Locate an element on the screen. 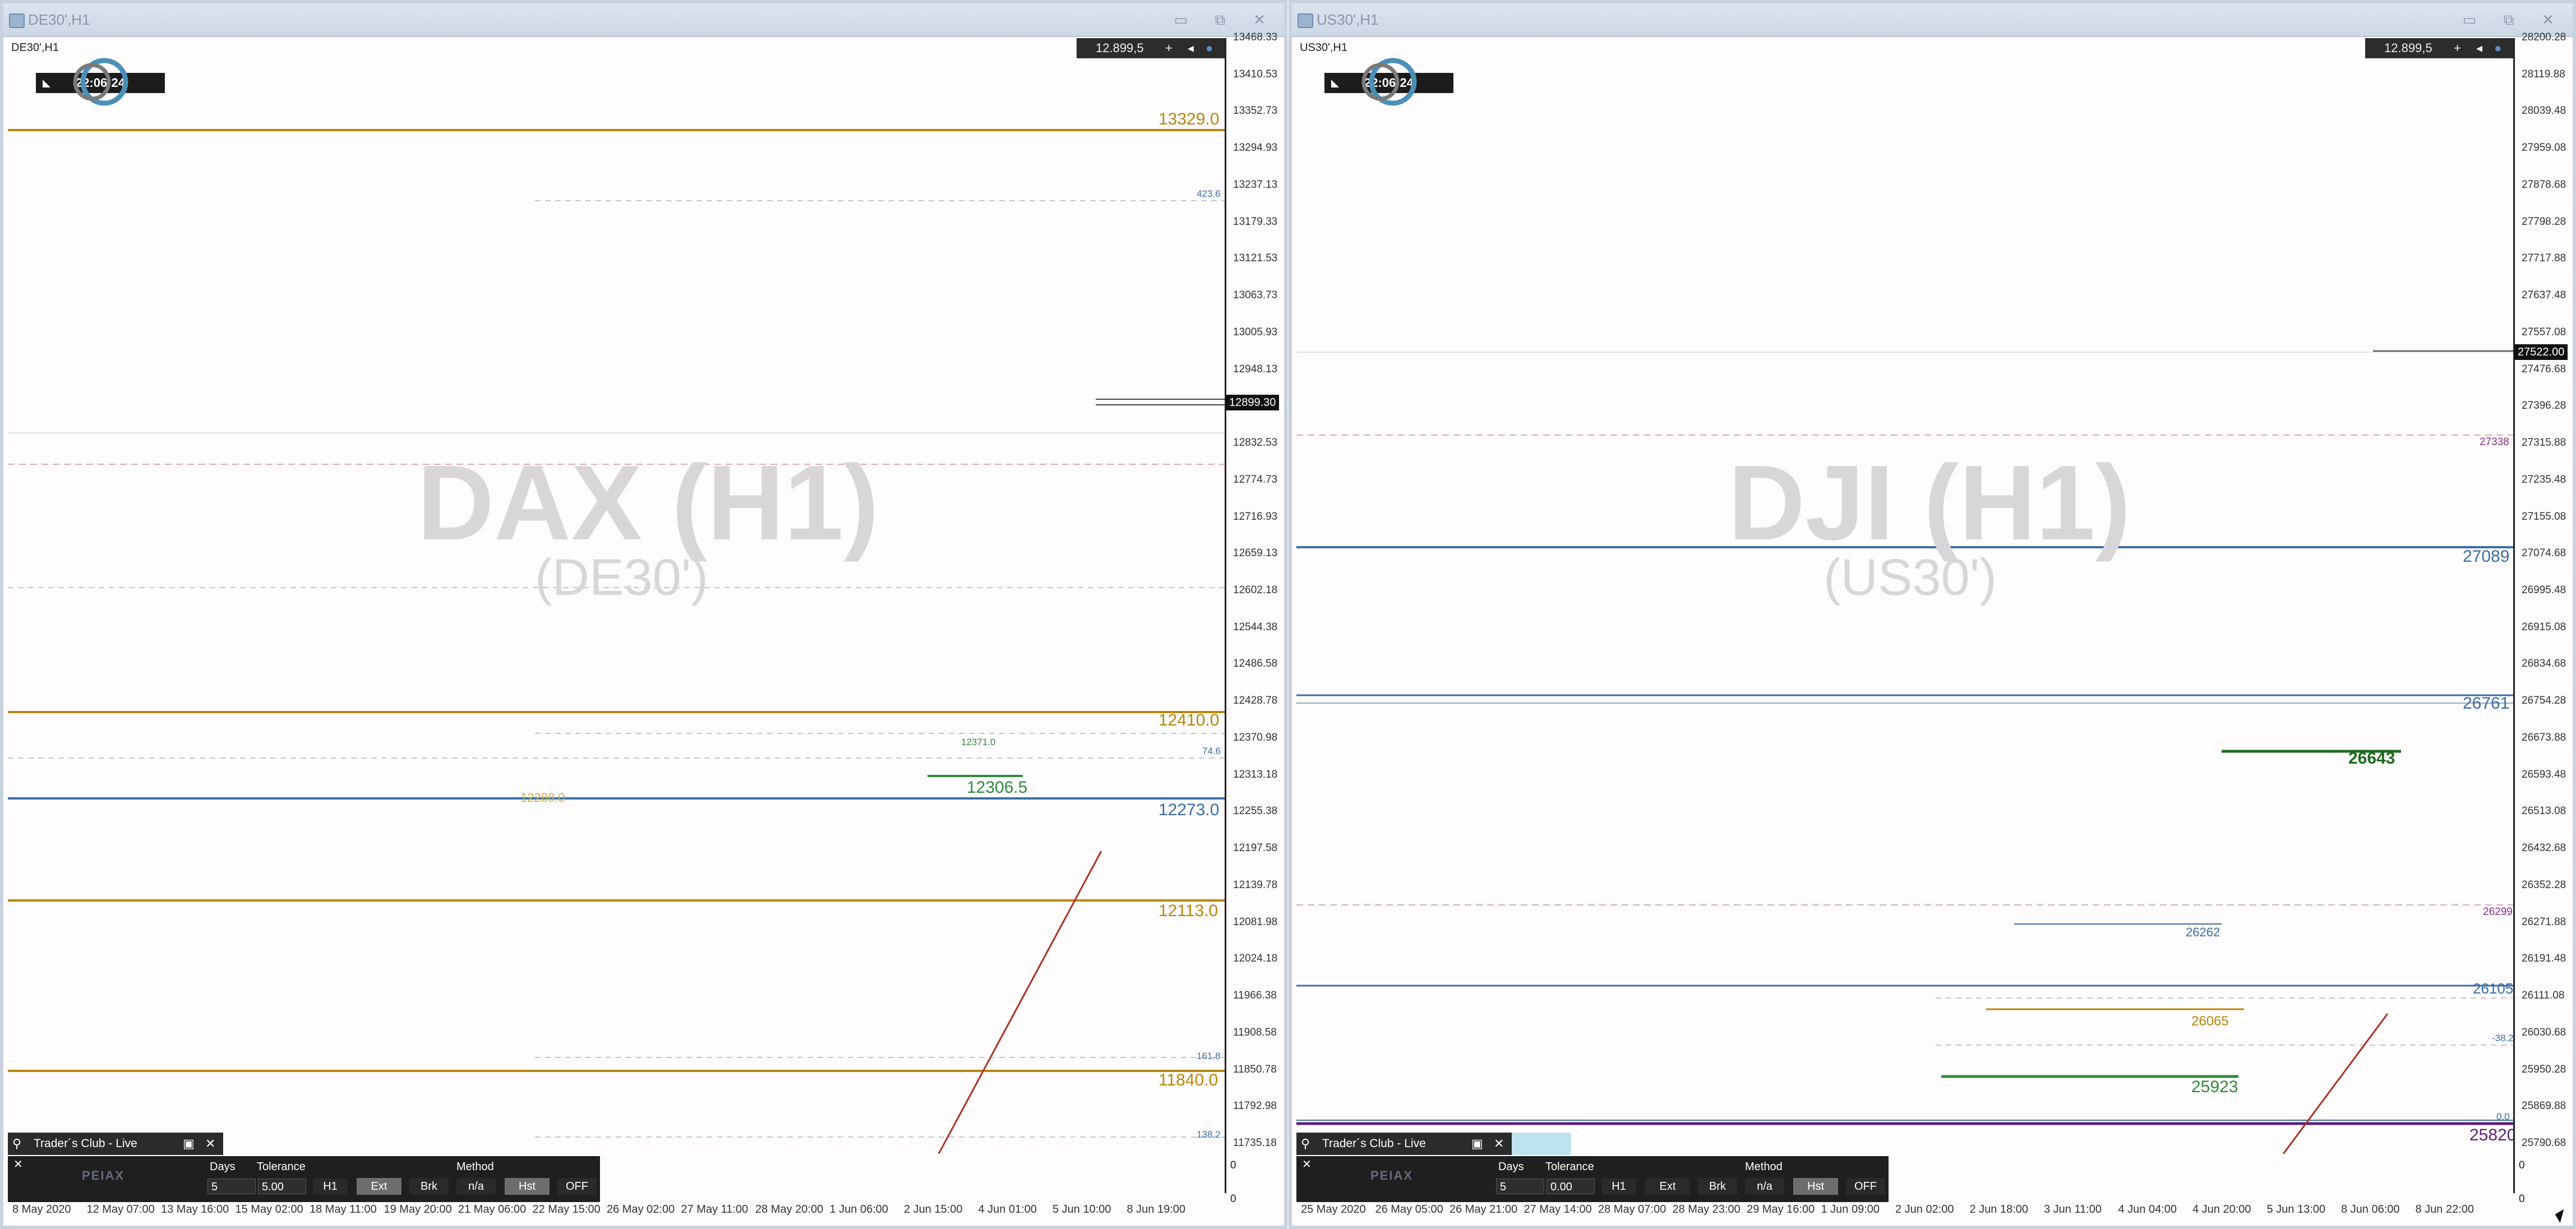  price-tick-label: 13121.53 is located at coordinates (1255, 258).